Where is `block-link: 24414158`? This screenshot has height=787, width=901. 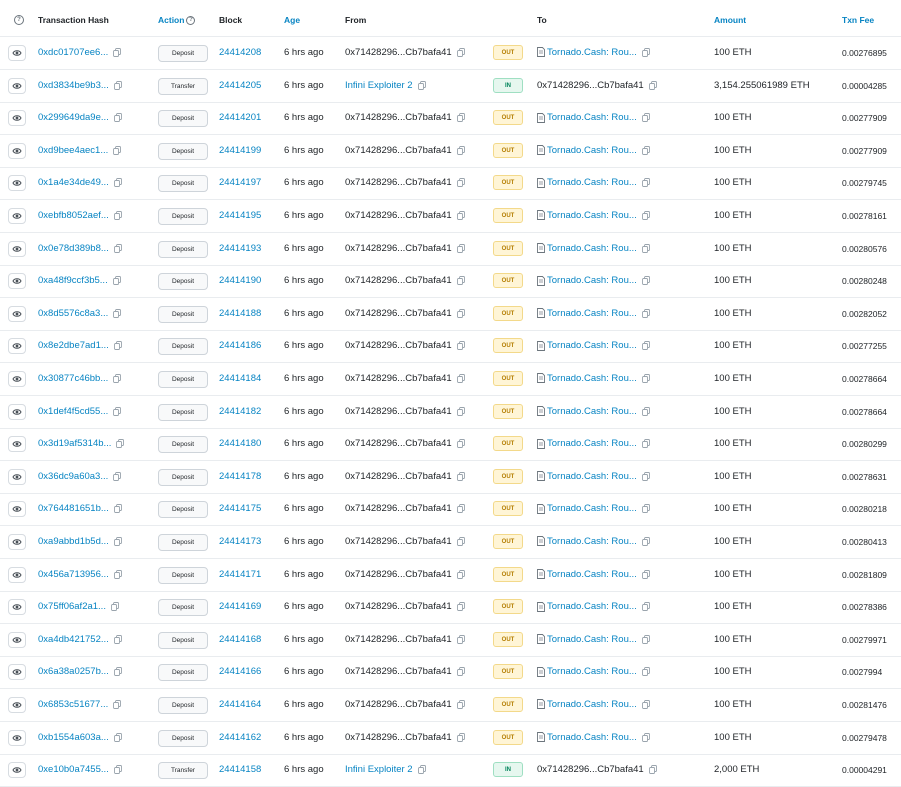
block-link: 24414158 is located at coordinates (240, 770).